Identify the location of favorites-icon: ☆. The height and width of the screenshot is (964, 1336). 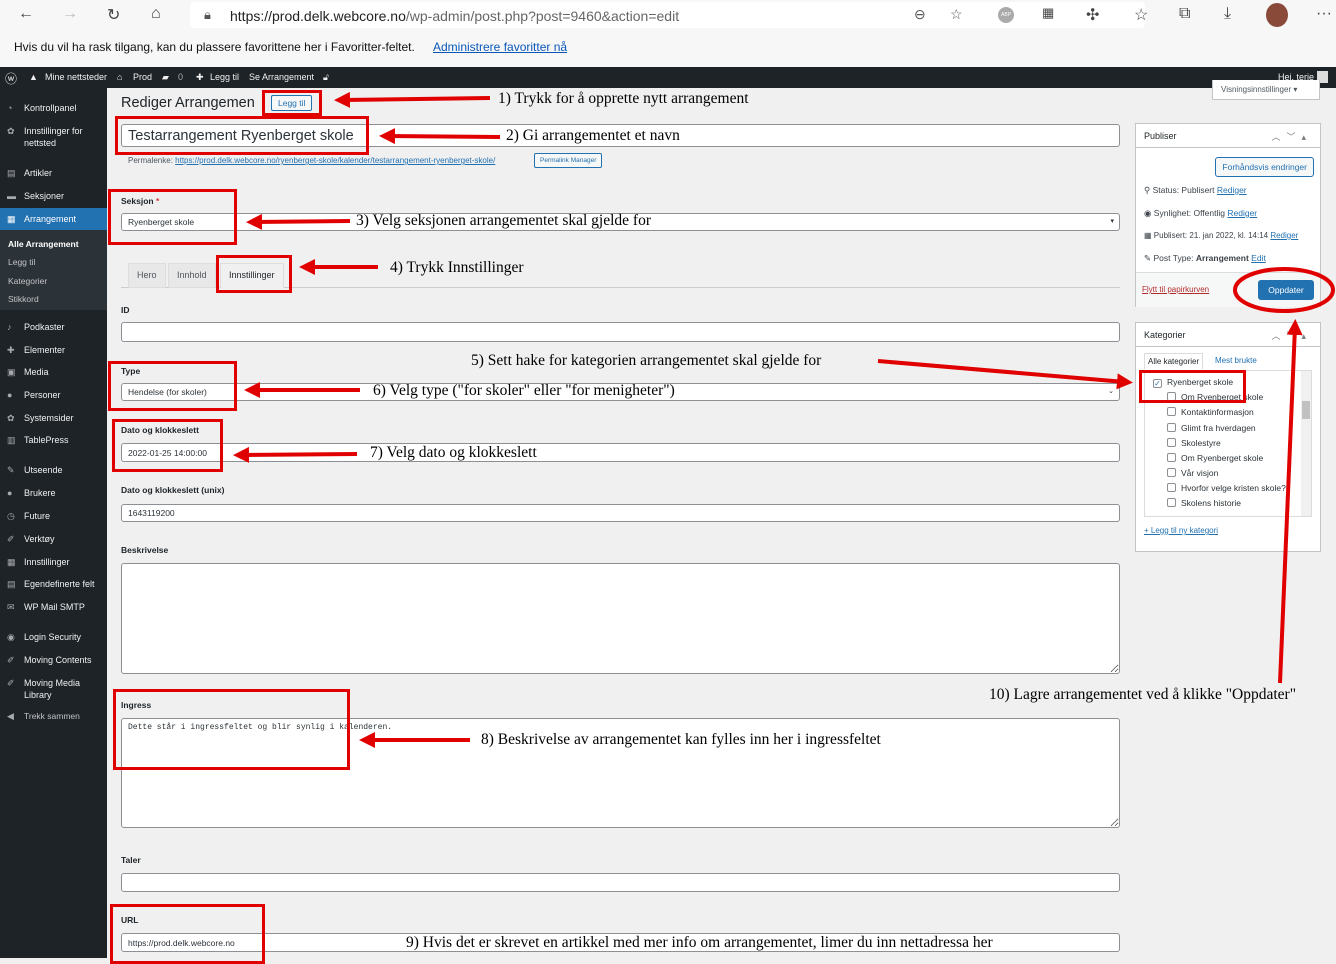
(1141, 15).